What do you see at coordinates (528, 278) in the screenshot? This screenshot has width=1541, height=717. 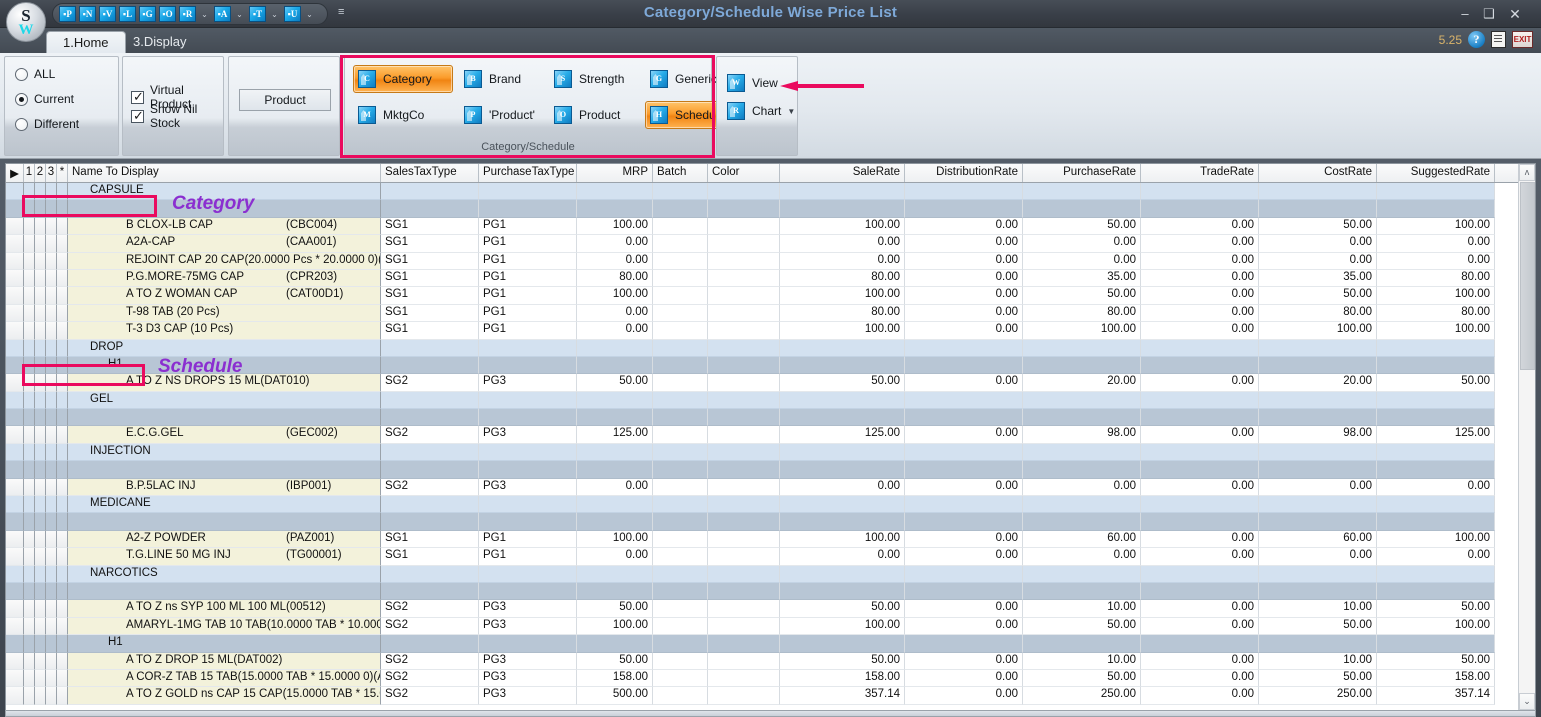 I see `cell-purchase_tax: PG1` at bounding box center [528, 278].